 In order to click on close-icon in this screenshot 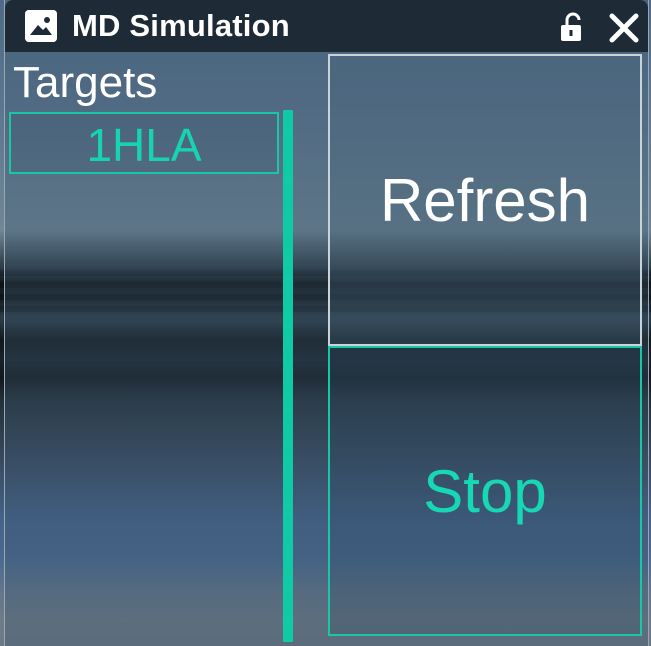, I will do `click(624, 28)`.